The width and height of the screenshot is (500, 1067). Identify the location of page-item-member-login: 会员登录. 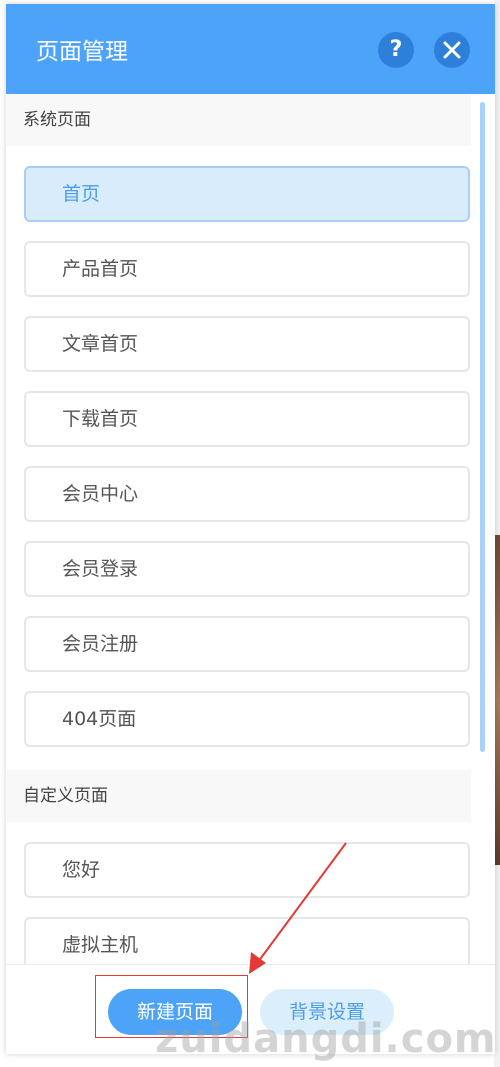
(247, 569).